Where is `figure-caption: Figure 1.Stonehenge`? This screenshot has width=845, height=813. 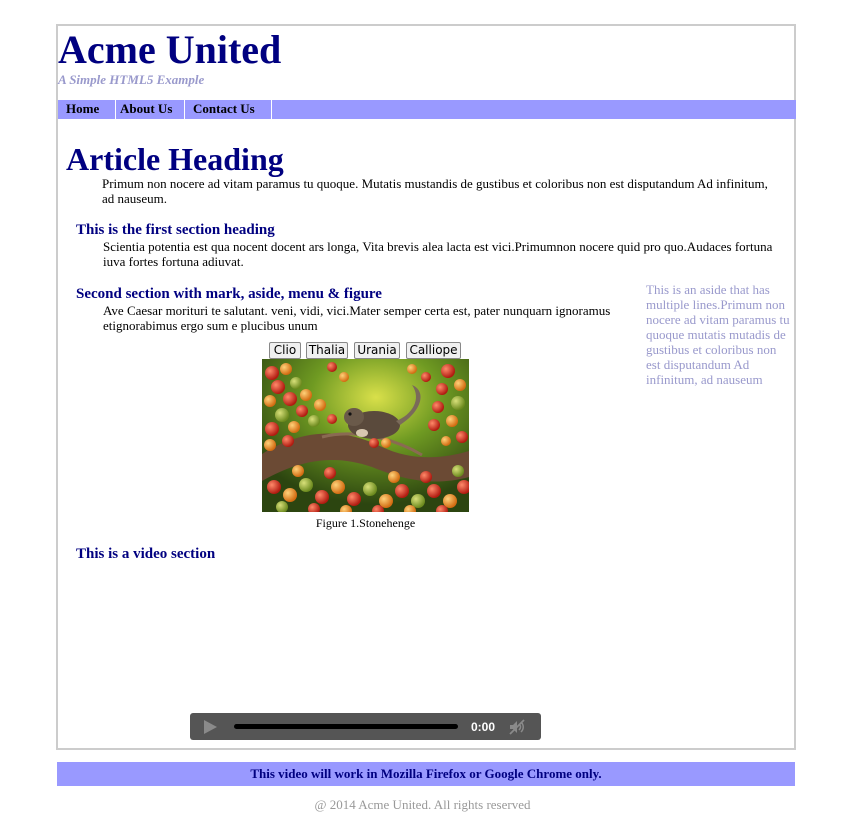
figure-caption: Figure 1.Stonehenge is located at coordinates (365, 523).